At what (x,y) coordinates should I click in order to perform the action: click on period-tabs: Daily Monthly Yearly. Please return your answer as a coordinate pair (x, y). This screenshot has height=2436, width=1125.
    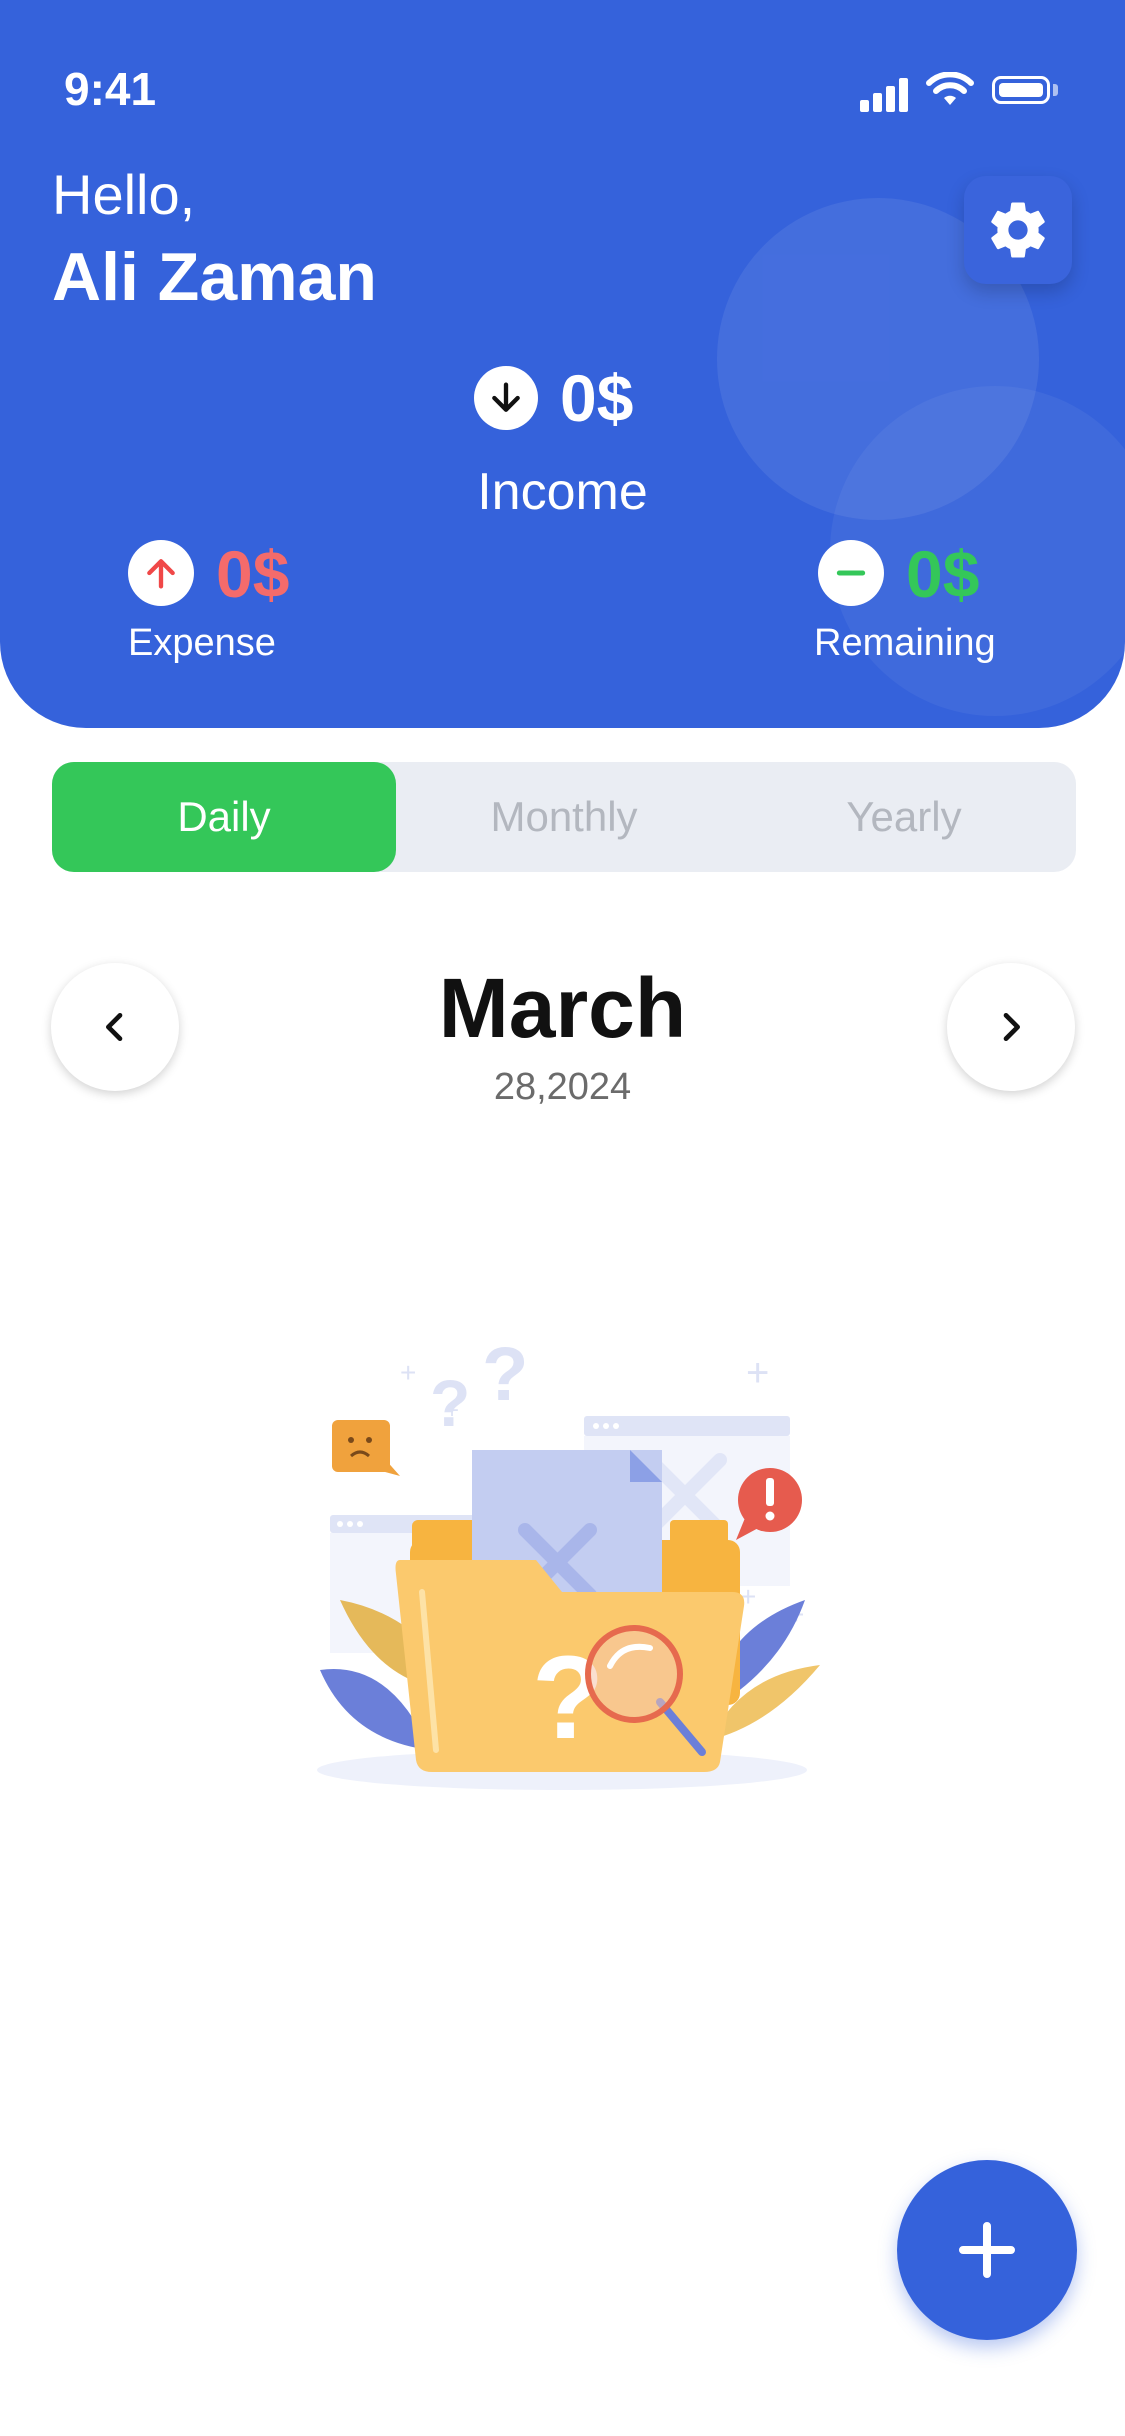
    Looking at the image, I should click on (564, 817).